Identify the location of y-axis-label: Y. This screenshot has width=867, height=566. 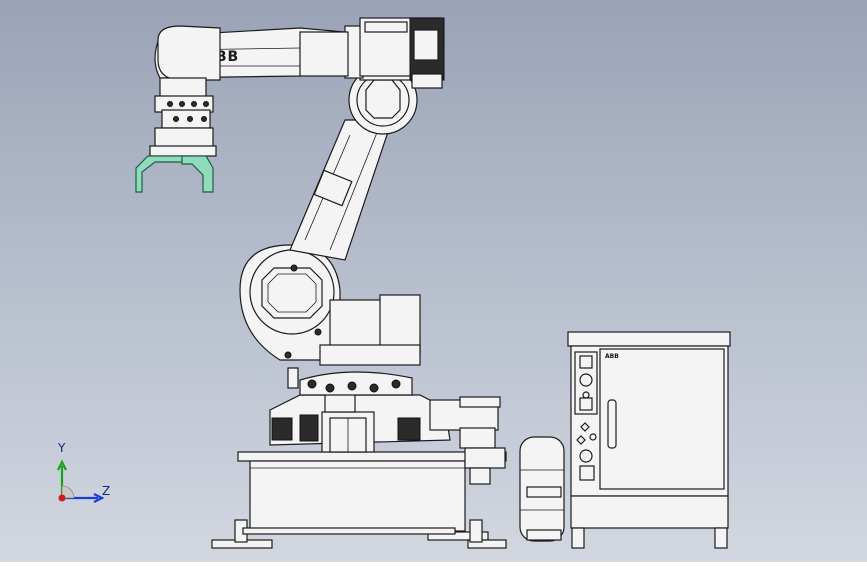
(62, 448).